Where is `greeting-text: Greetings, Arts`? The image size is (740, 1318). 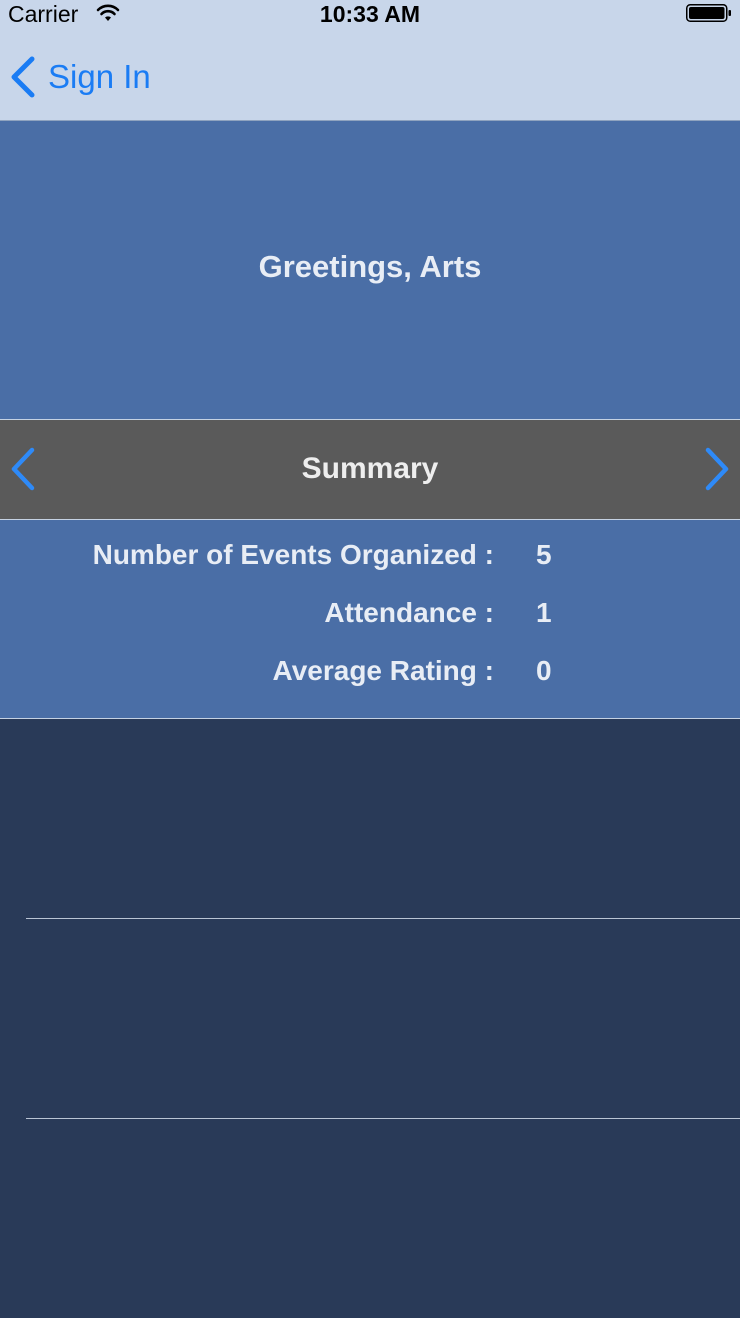 greeting-text: Greetings, Arts is located at coordinates (370, 266).